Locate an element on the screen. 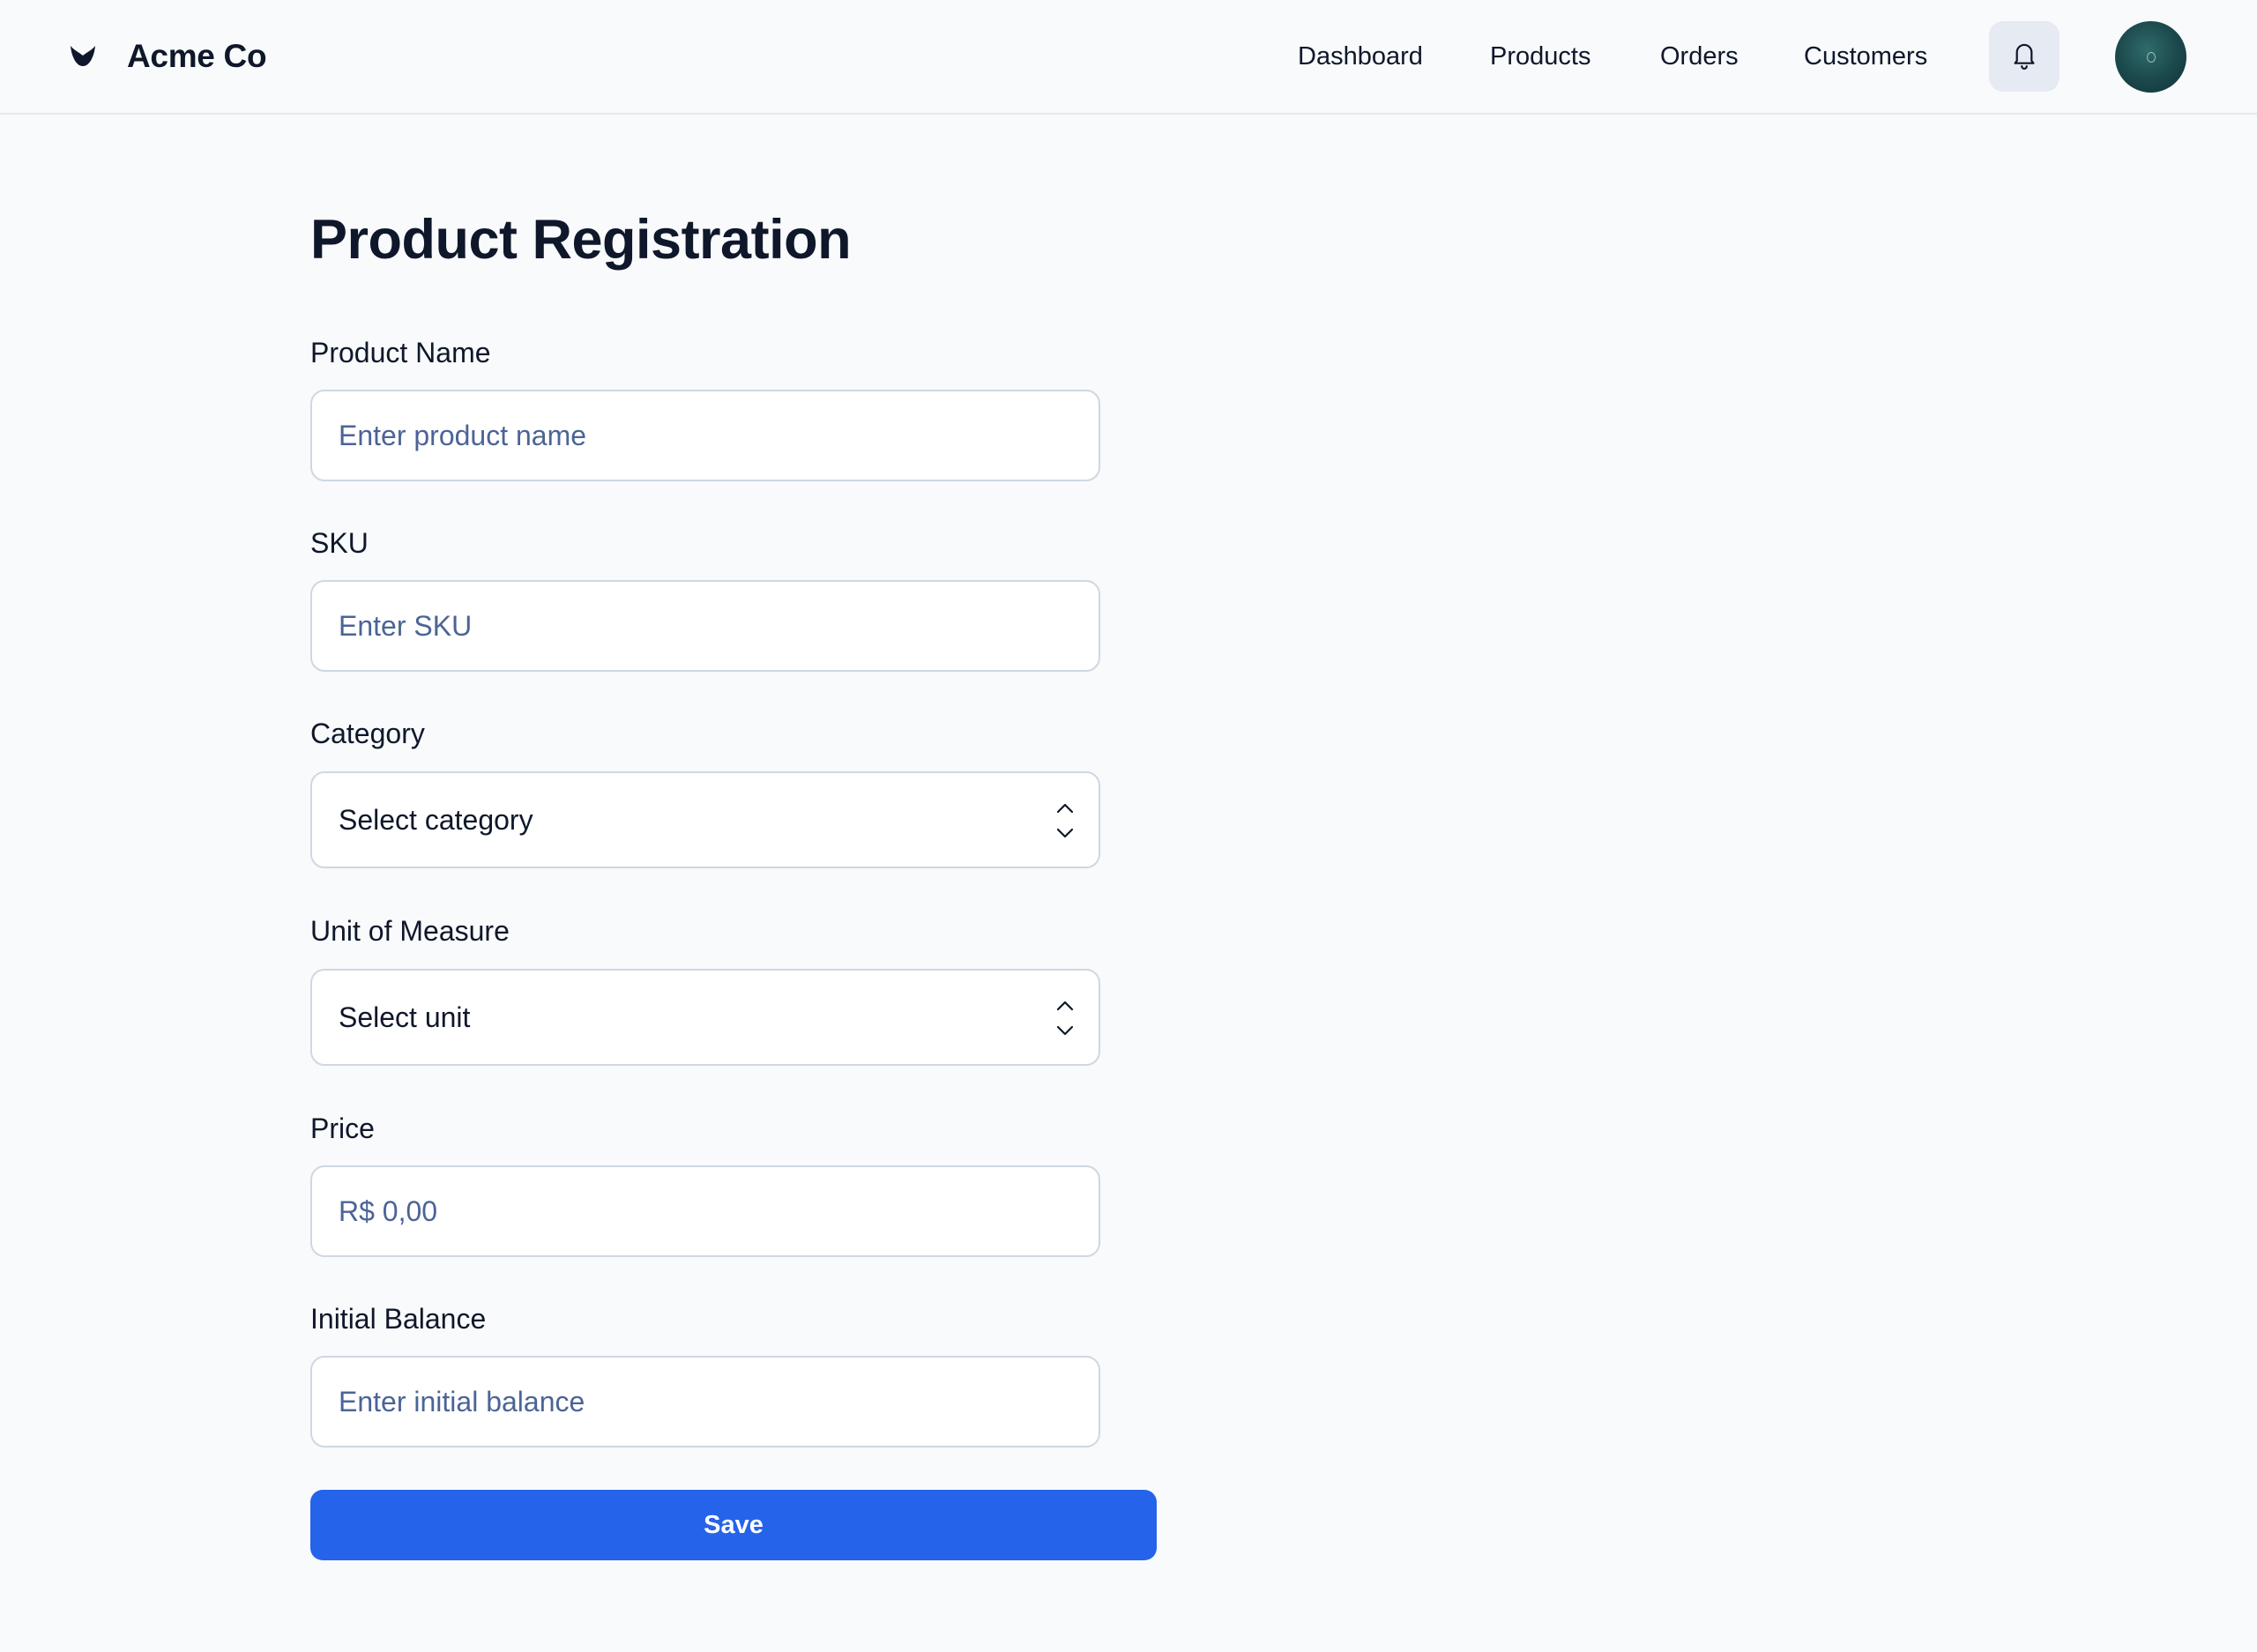 This screenshot has width=2257, height=1652. unit-select: Select unit is located at coordinates (705, 1017).